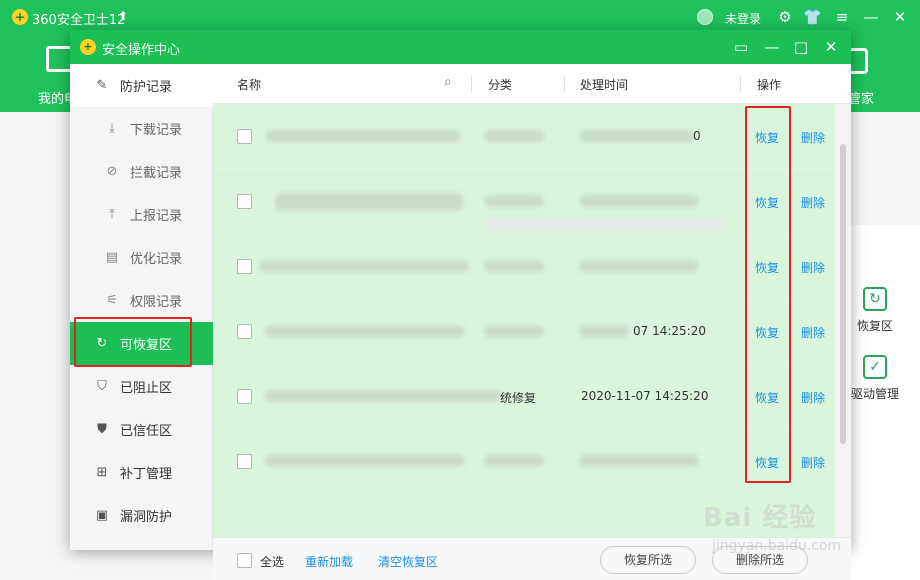 This screenshot has width=920, height=580. Describe the element at coordinates (842, 17) in the screenshot. I see `menu-icon: ≡` at that location.